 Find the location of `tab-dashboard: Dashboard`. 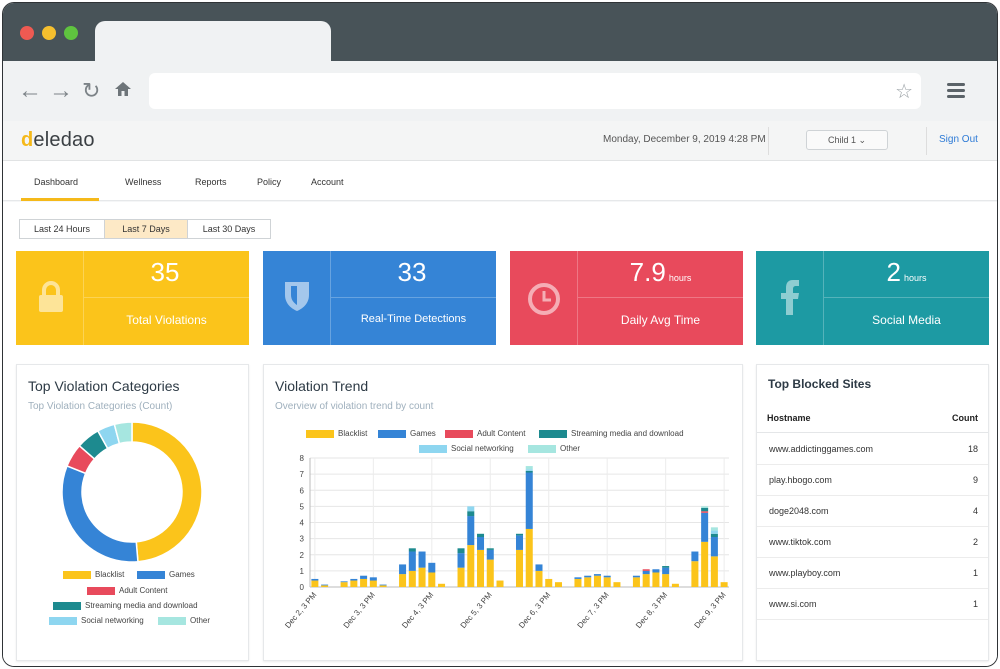

tab-dashboard: Dashboard is located at coordinates (56, 182).